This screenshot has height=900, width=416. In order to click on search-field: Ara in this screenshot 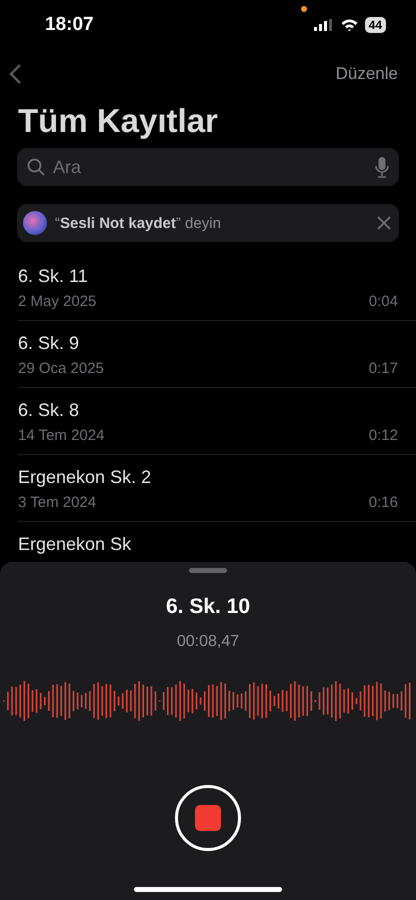, I will do `click(208, 167)`.